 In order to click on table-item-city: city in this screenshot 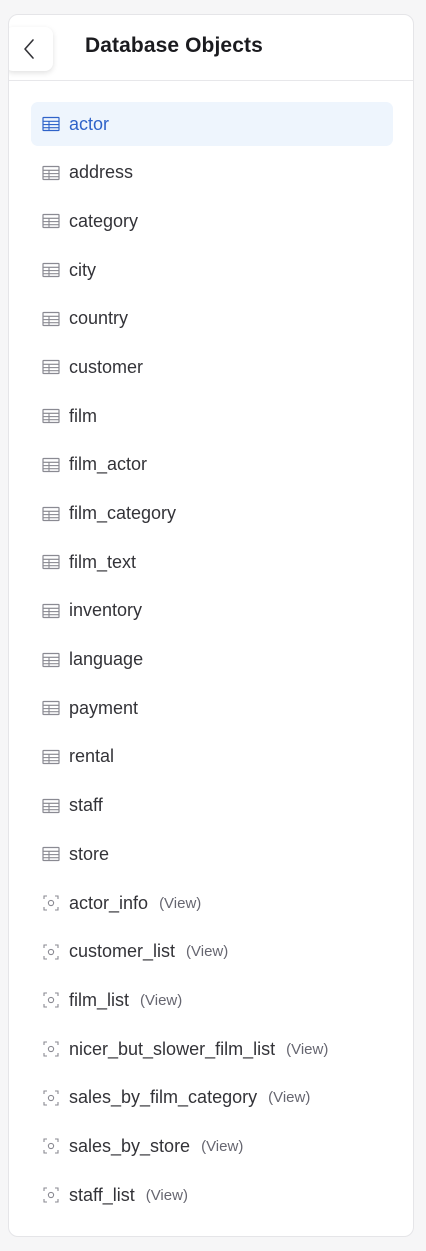, I will do `click(212, 270)`.